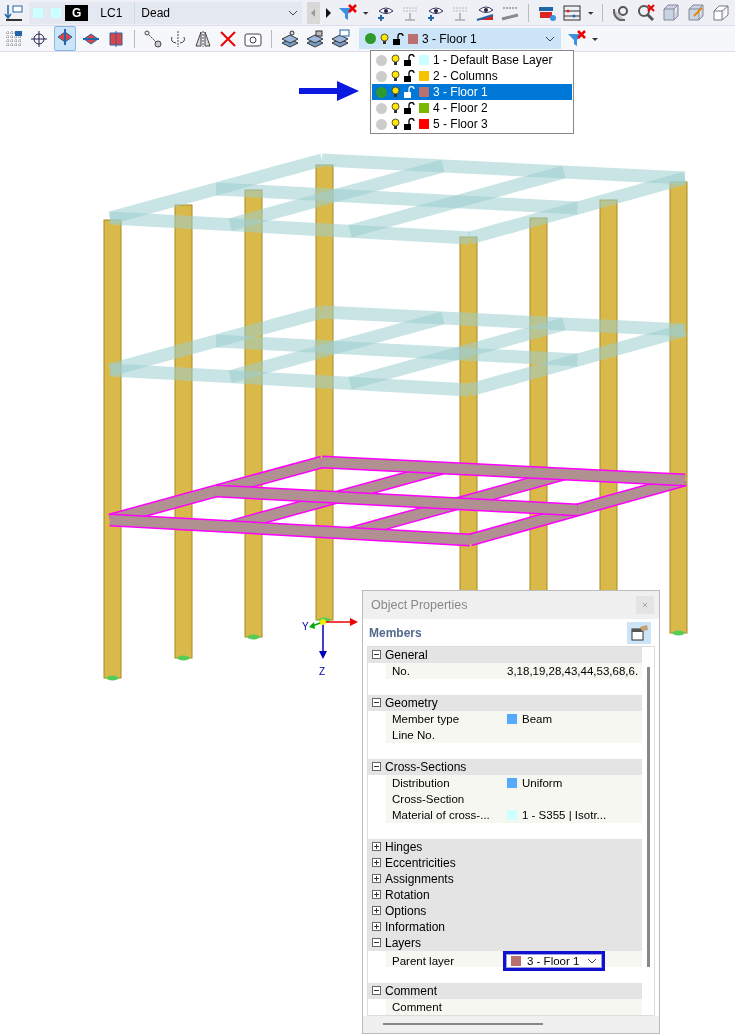  What do you see at coordinates (153, 38) in the screenshot?
I see `link-nodes-icon` at bounding box center [153, 38].